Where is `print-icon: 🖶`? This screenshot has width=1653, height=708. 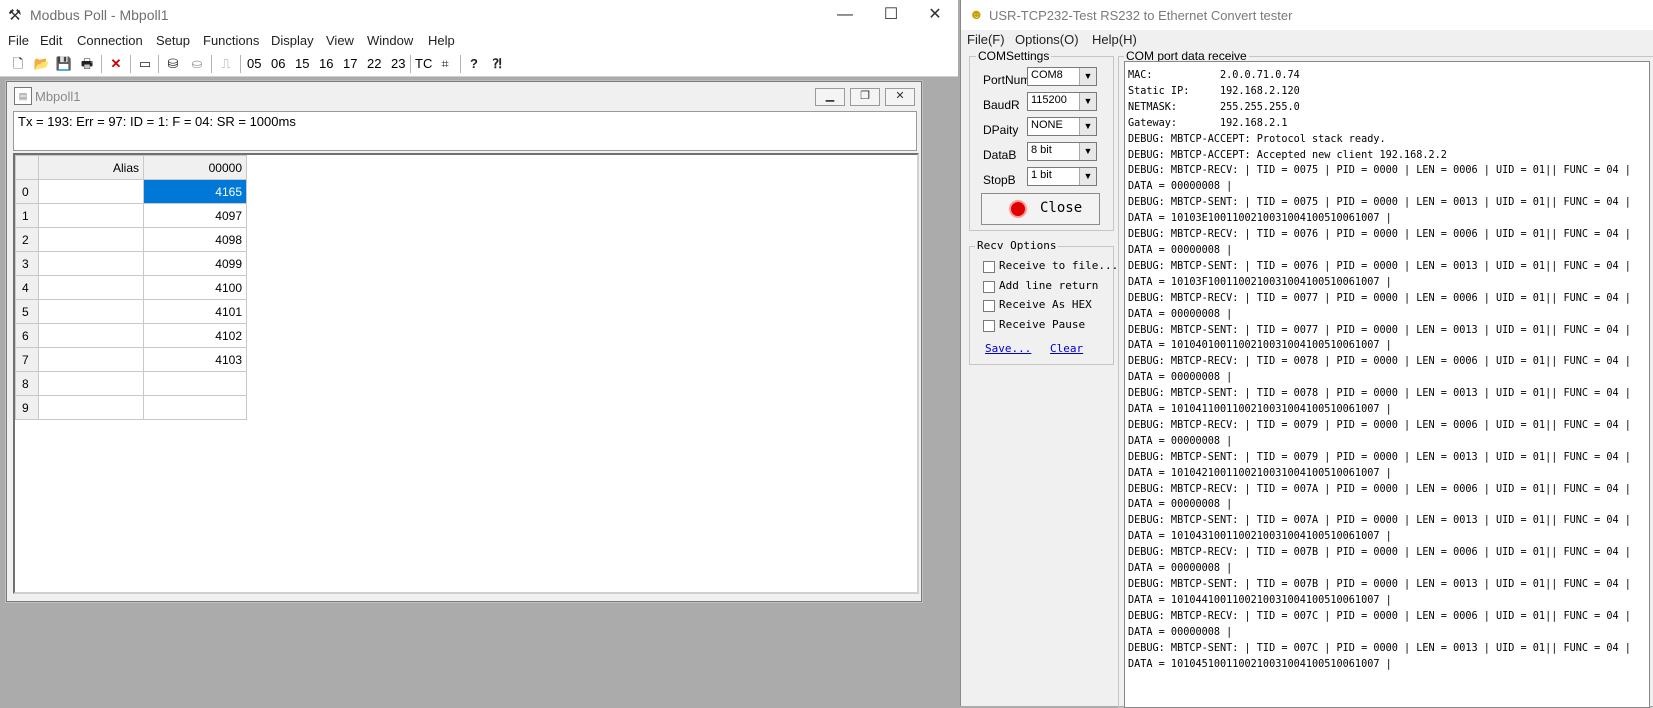 print-icon: 🖶 is located at coordinates (87, 64).